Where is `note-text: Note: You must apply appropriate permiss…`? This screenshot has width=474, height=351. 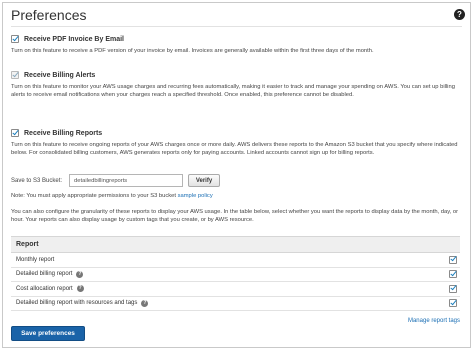 note-text: Note: You must apply appropriate permiss… is located at coordinates (93, 196).